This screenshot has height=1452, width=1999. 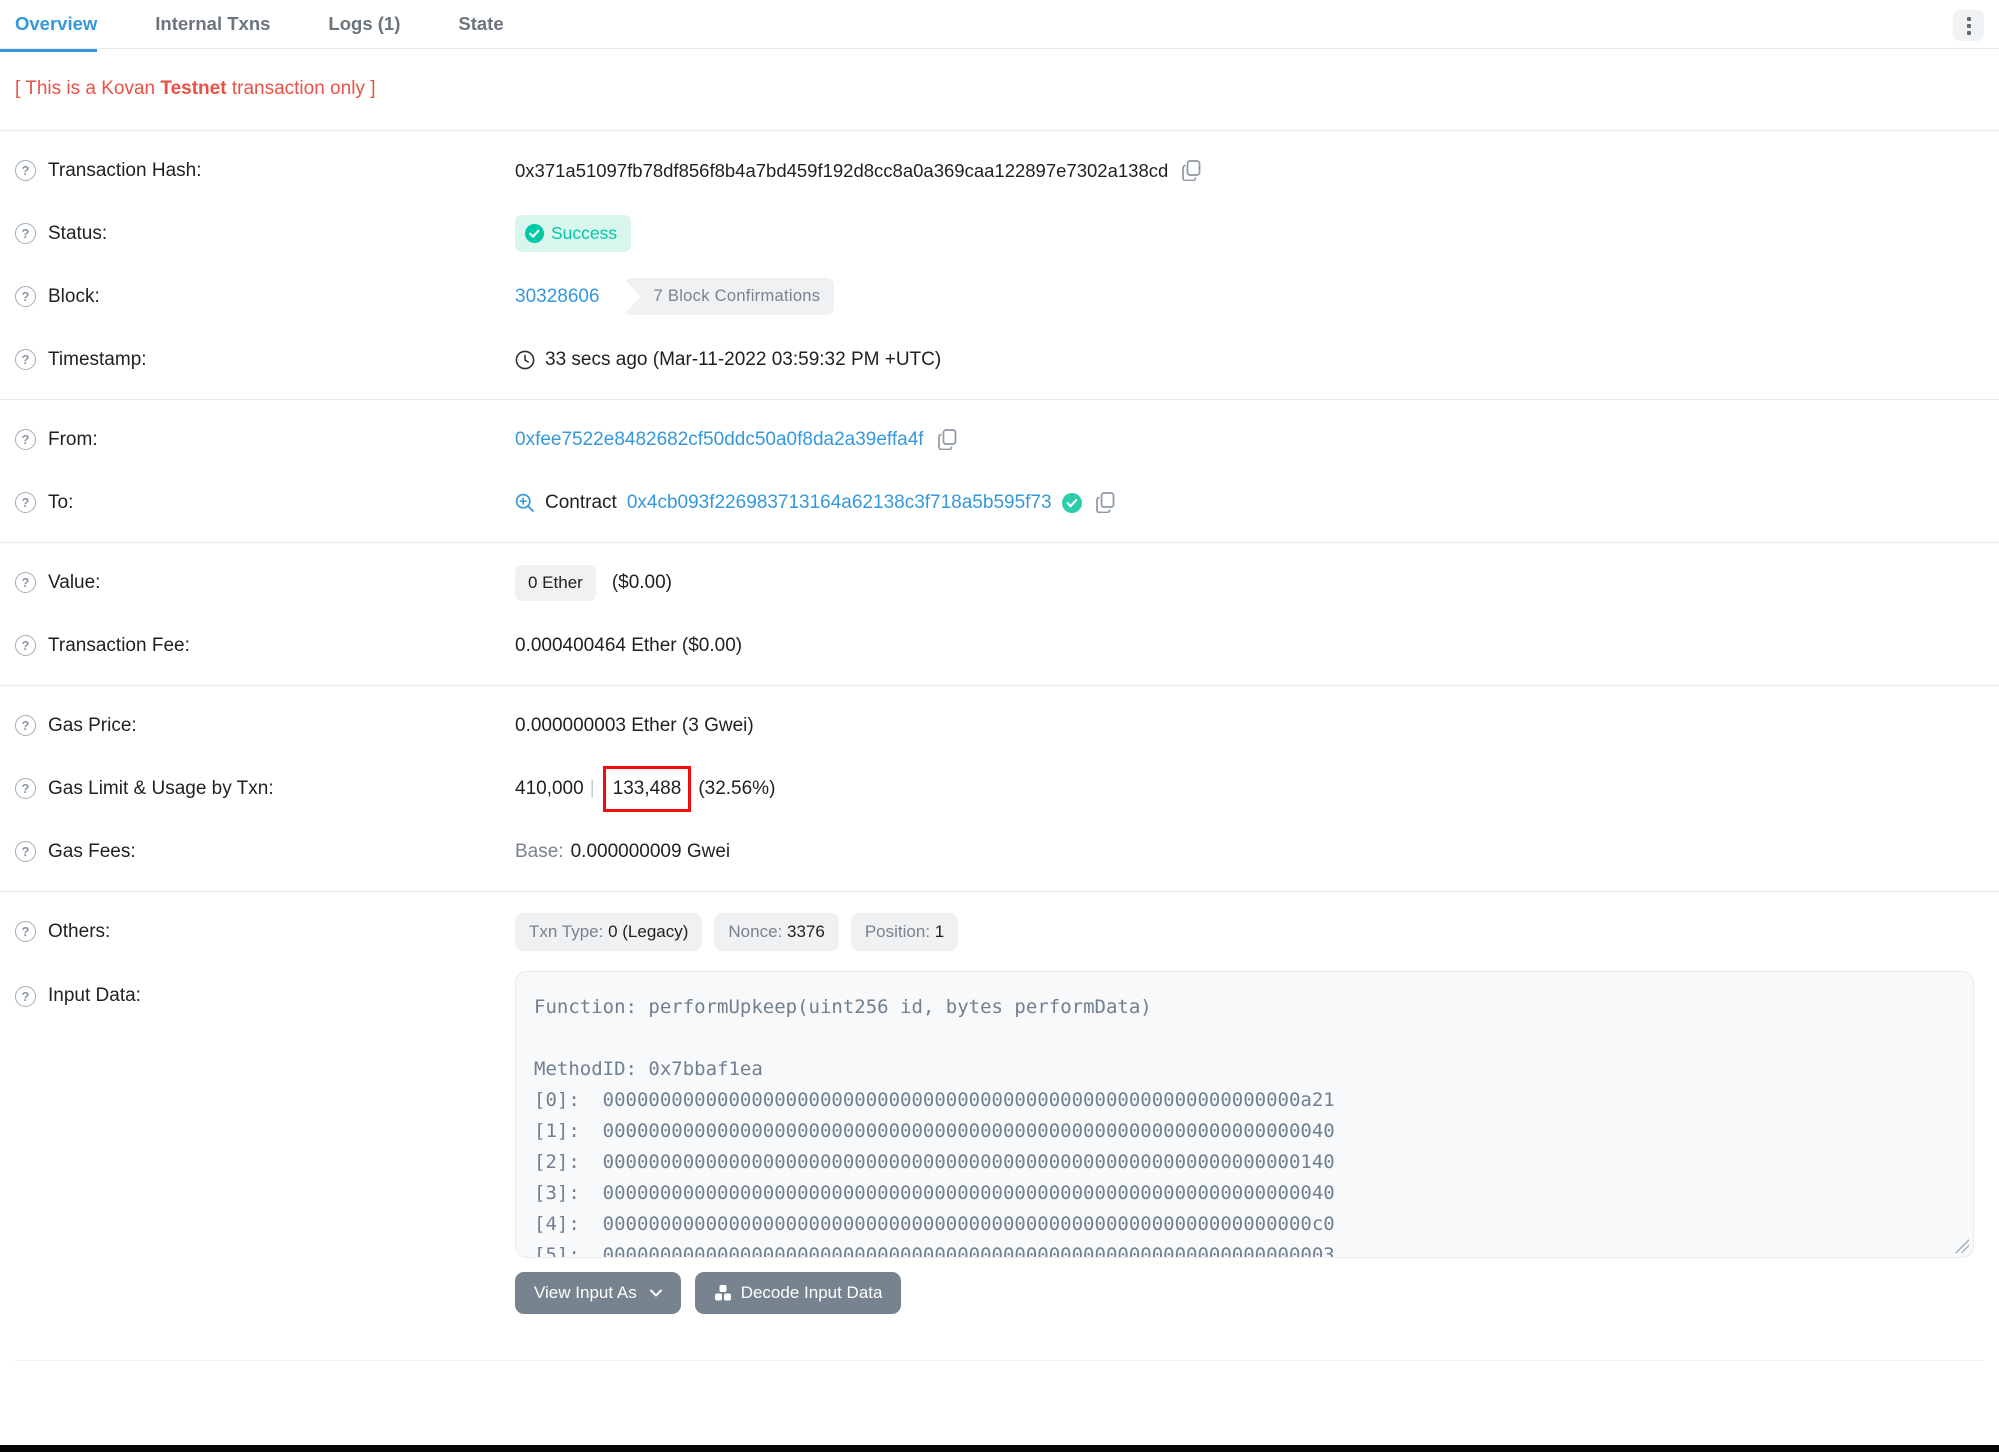 I want to click on status-text: Success, so click(x=584, y=233).